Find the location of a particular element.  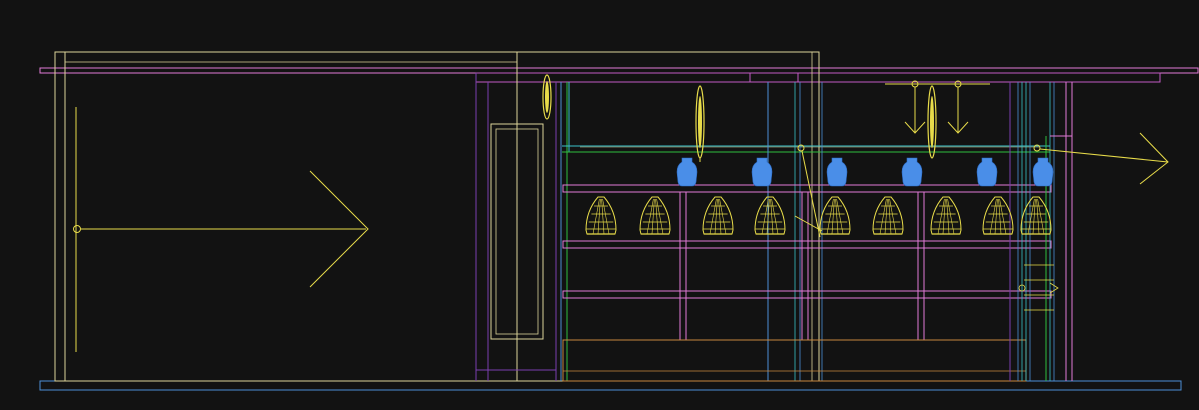

ceiling-lights is located at coordinates (842, 121).